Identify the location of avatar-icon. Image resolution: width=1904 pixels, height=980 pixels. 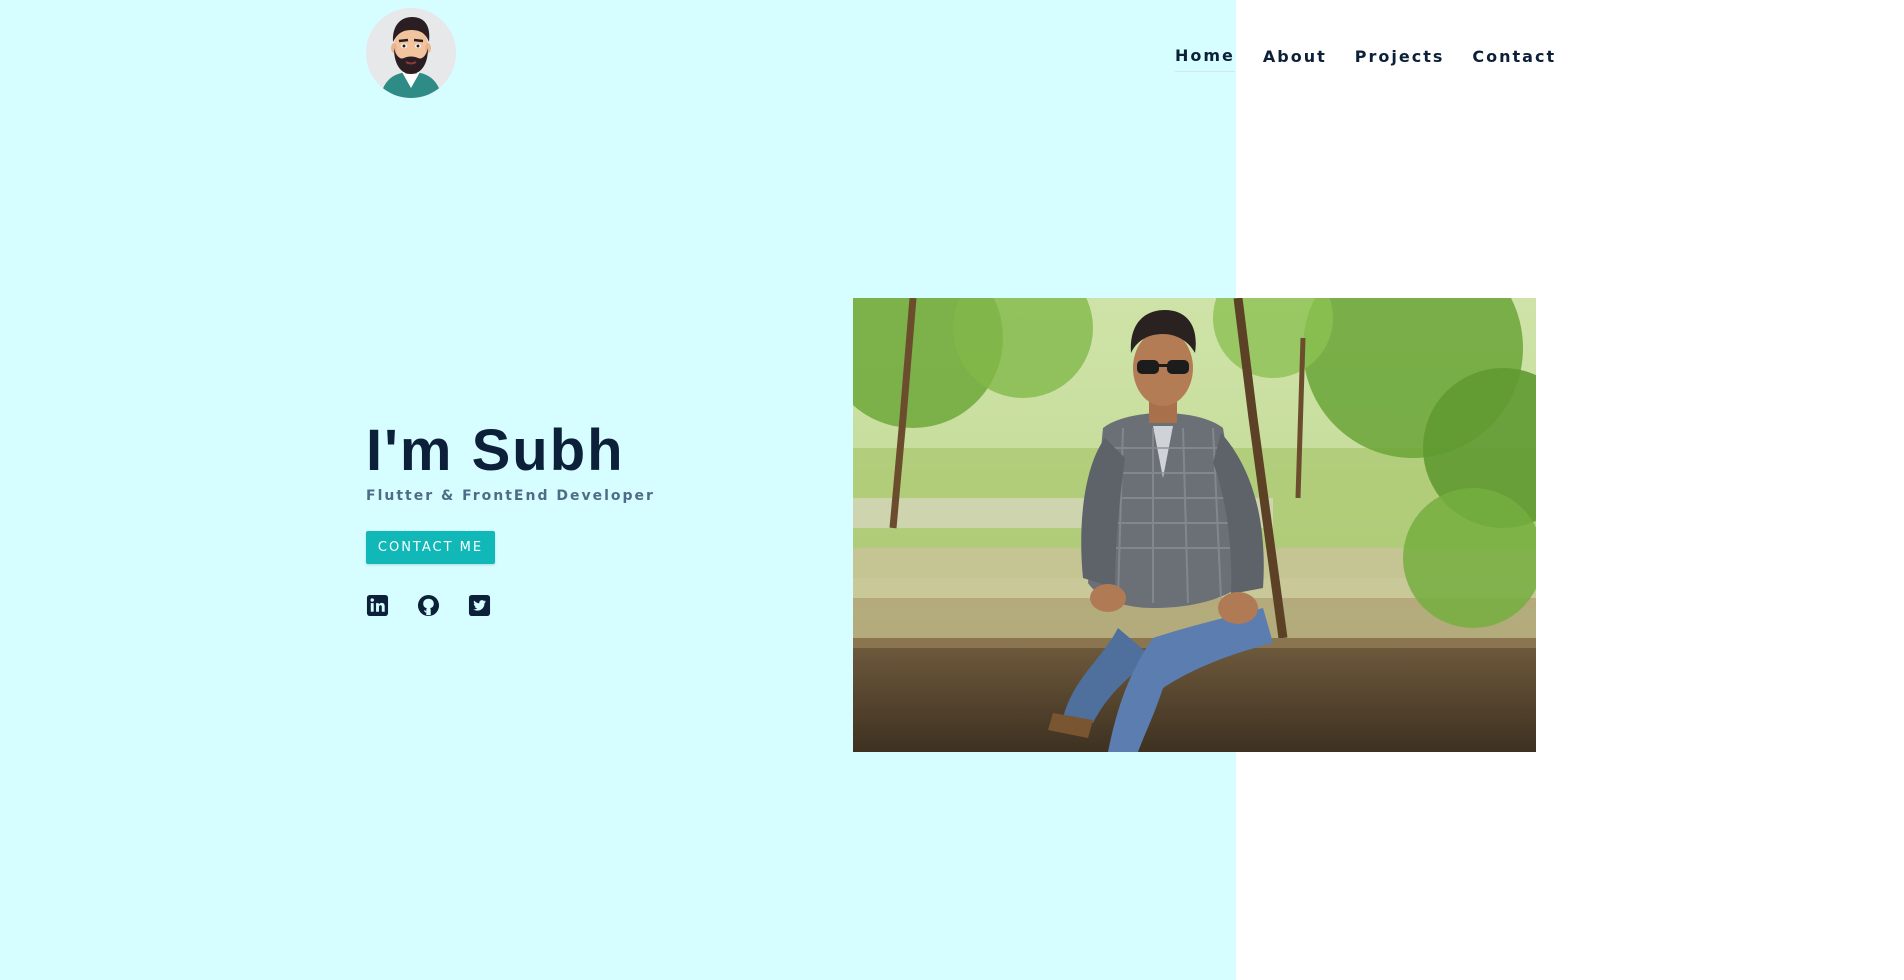
(411, 53).